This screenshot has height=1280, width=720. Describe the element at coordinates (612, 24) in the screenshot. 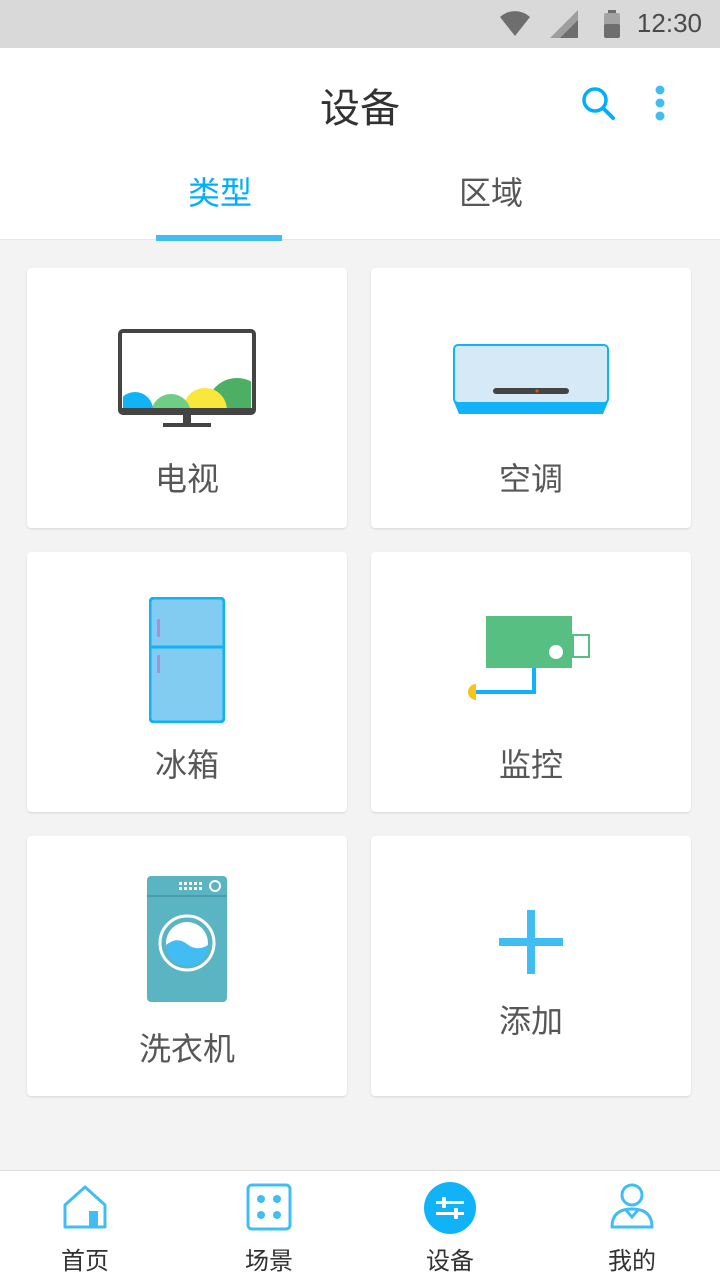

I see `battery-icon` at that location.